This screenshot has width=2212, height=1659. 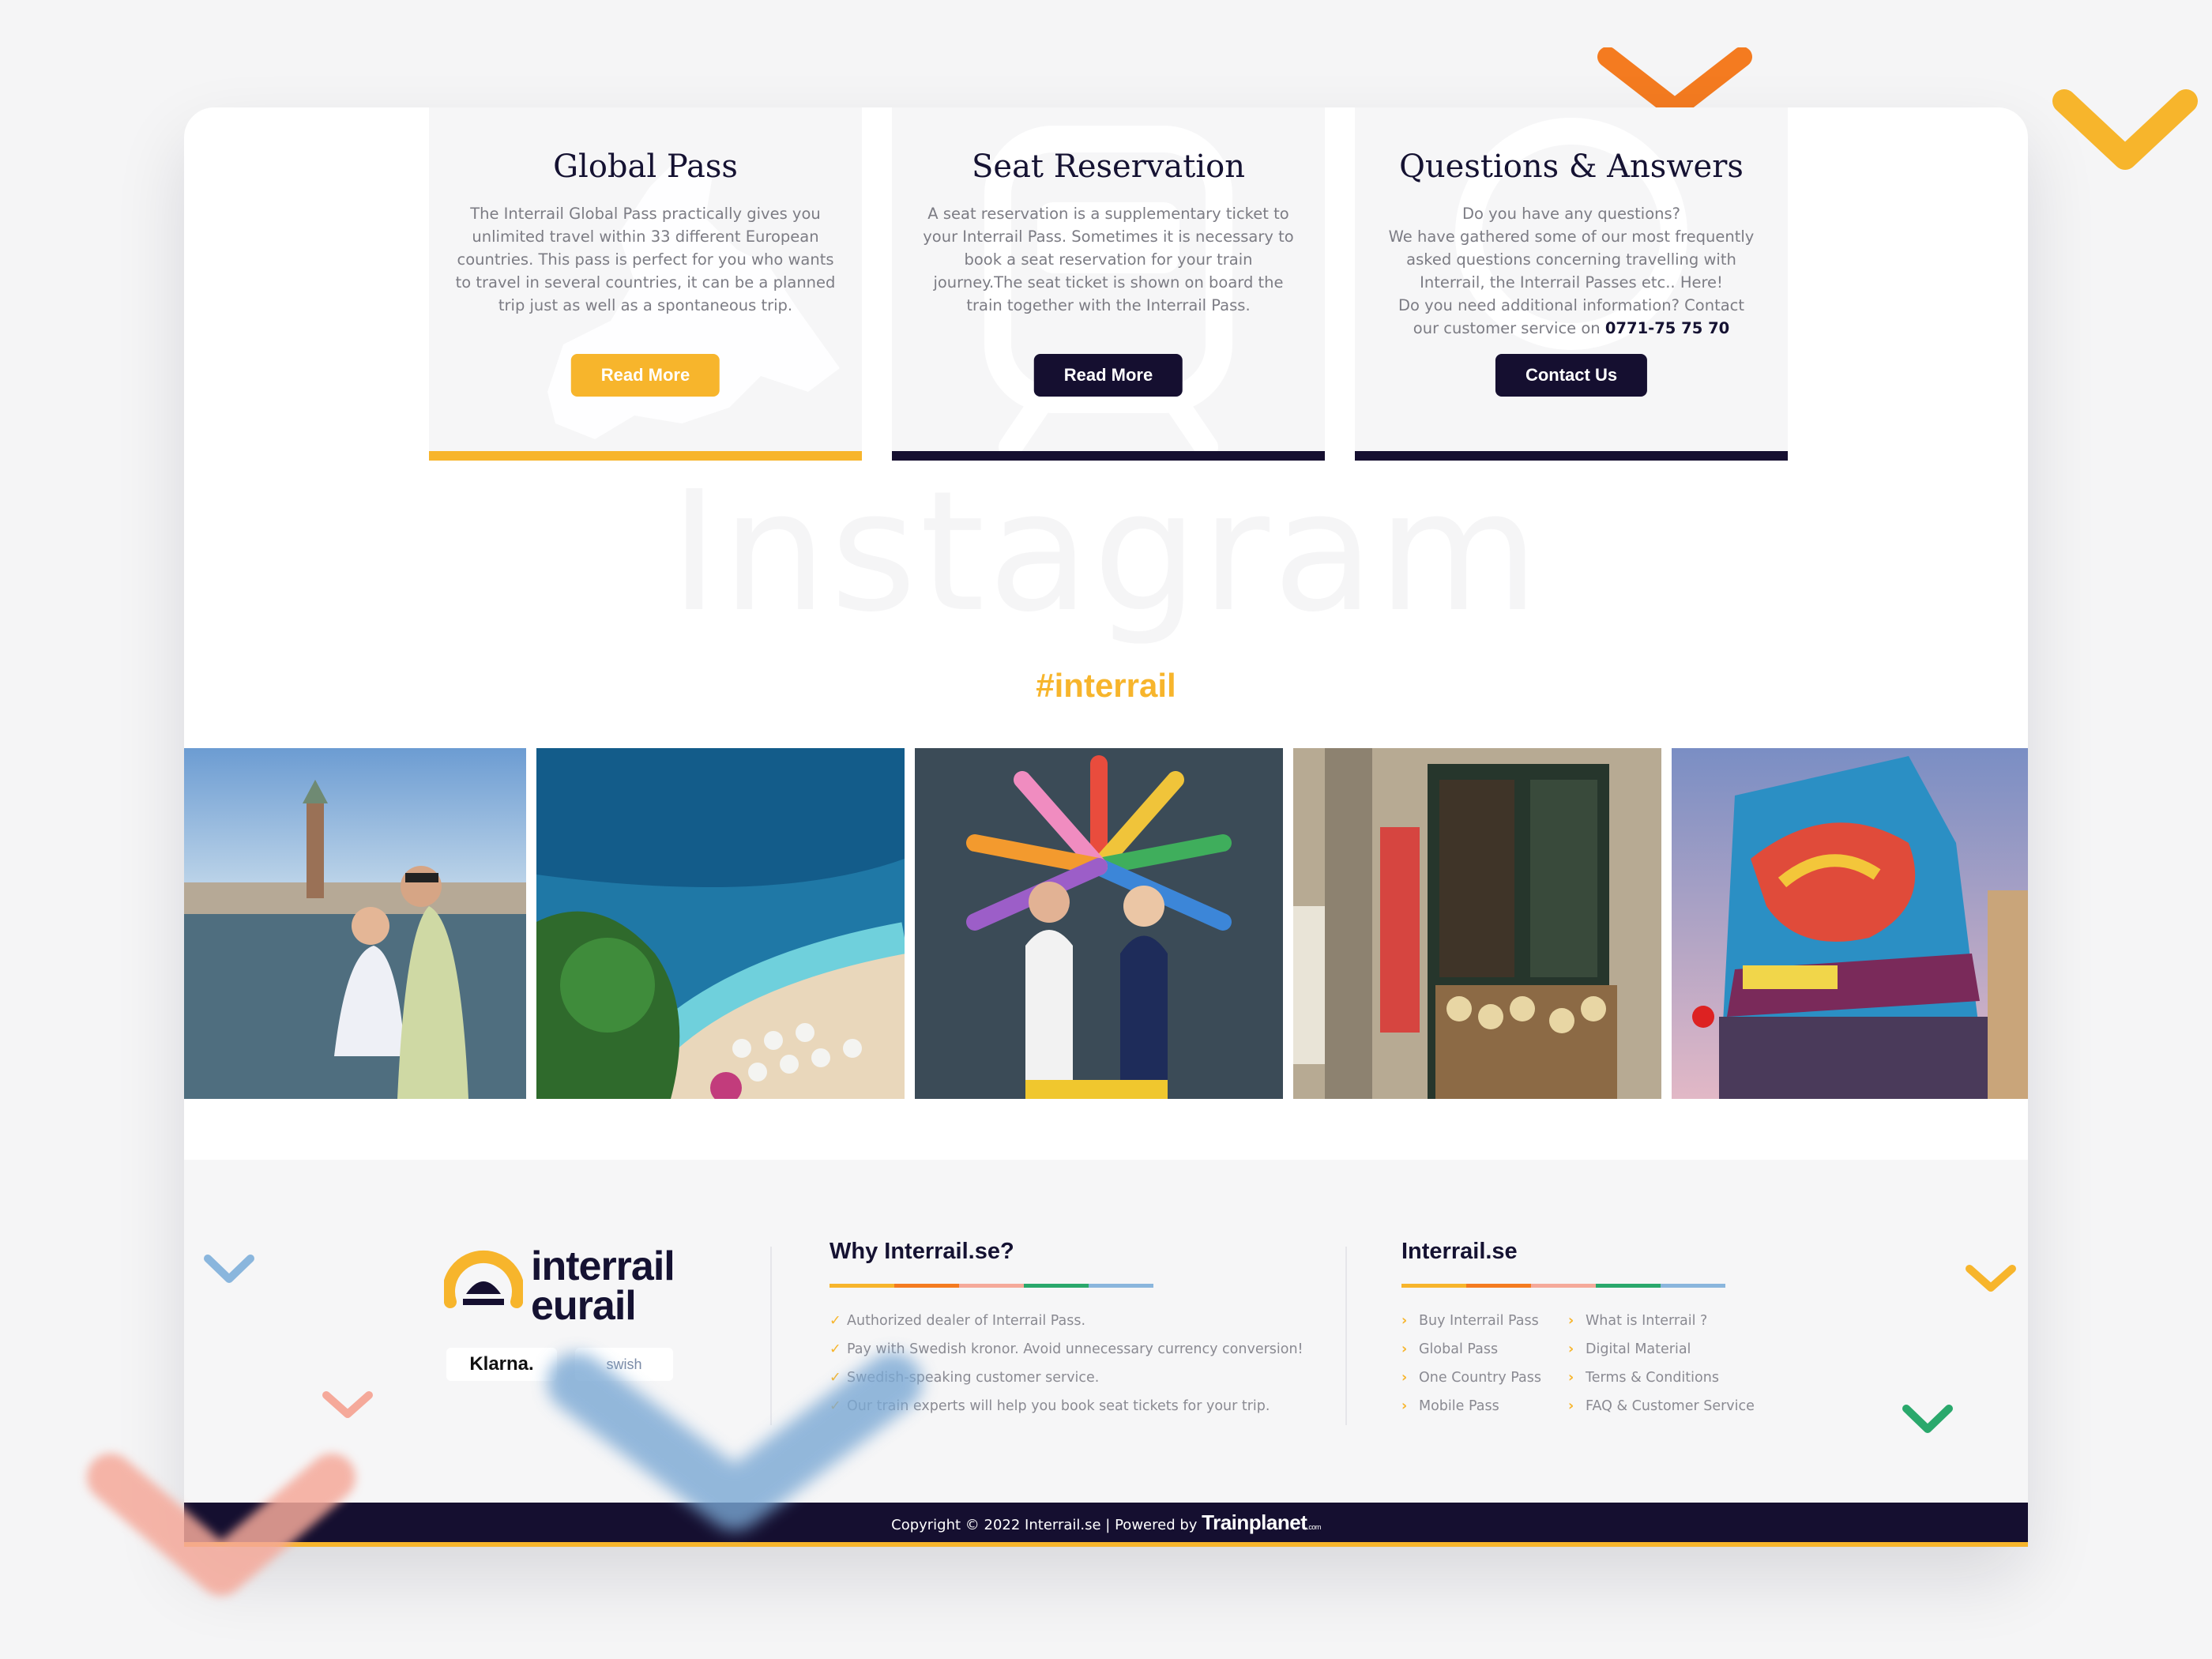 I want to click on card-title: Seat Reservation, so click(x=1109, y=167).